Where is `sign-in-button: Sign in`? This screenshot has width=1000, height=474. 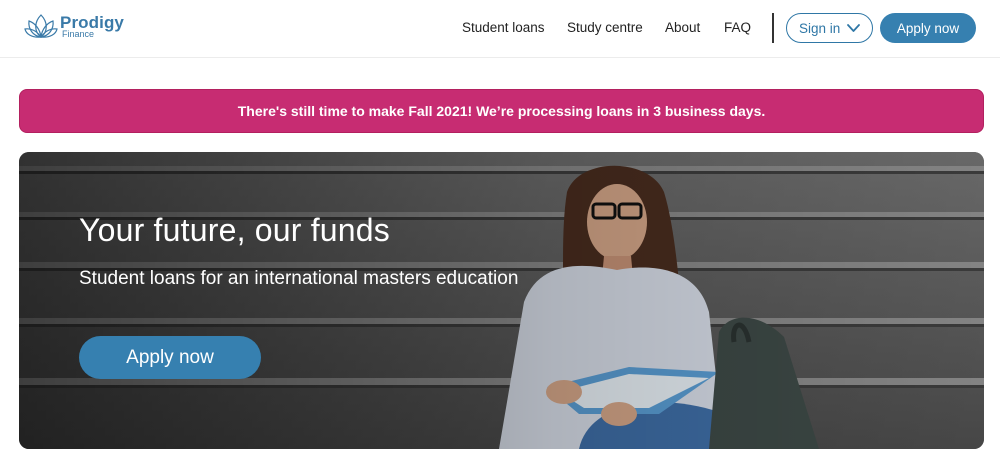
sign-in-button: Sign in is located at coordinates (829, 28).